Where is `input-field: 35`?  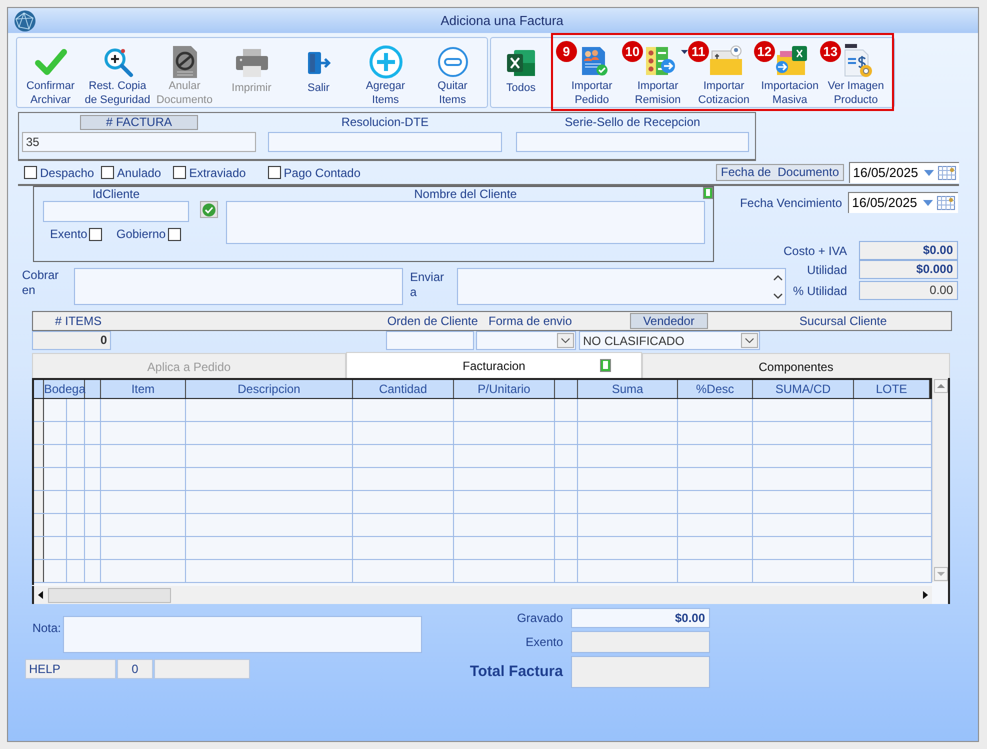
input-field: 35 is located at coordinates (139, 142).